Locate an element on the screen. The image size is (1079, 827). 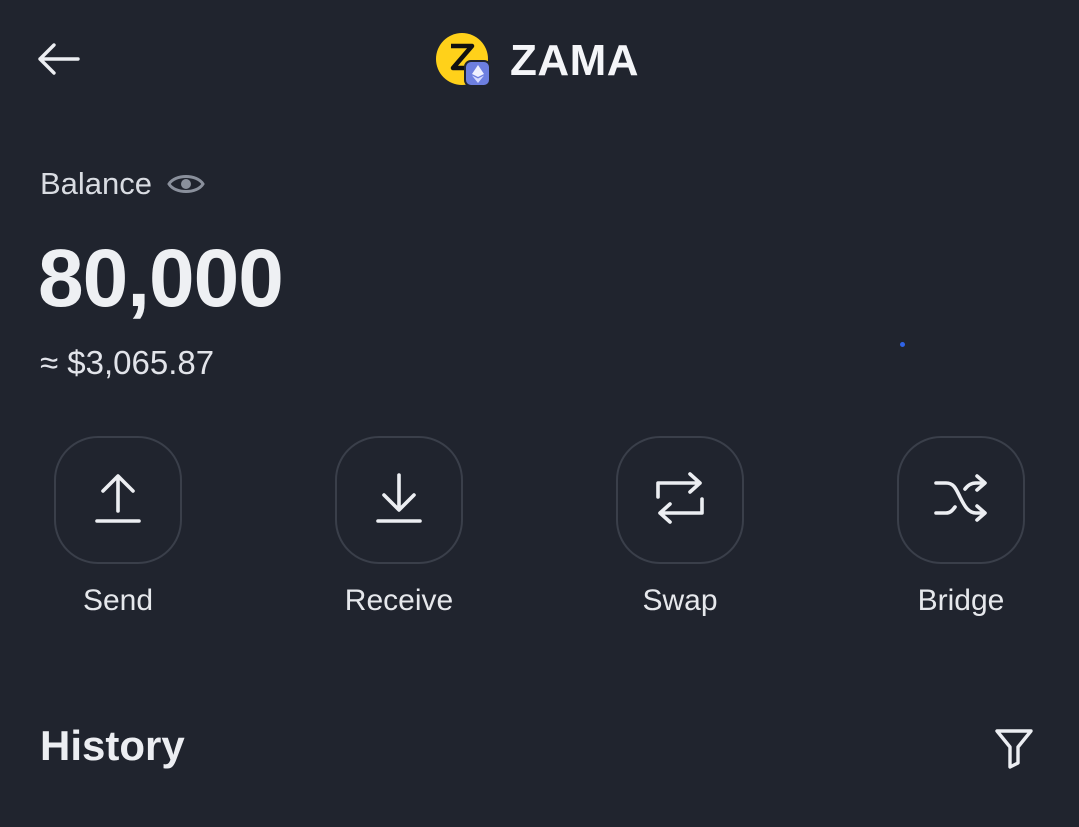
filter-button is located at coordinates (1014, 750).